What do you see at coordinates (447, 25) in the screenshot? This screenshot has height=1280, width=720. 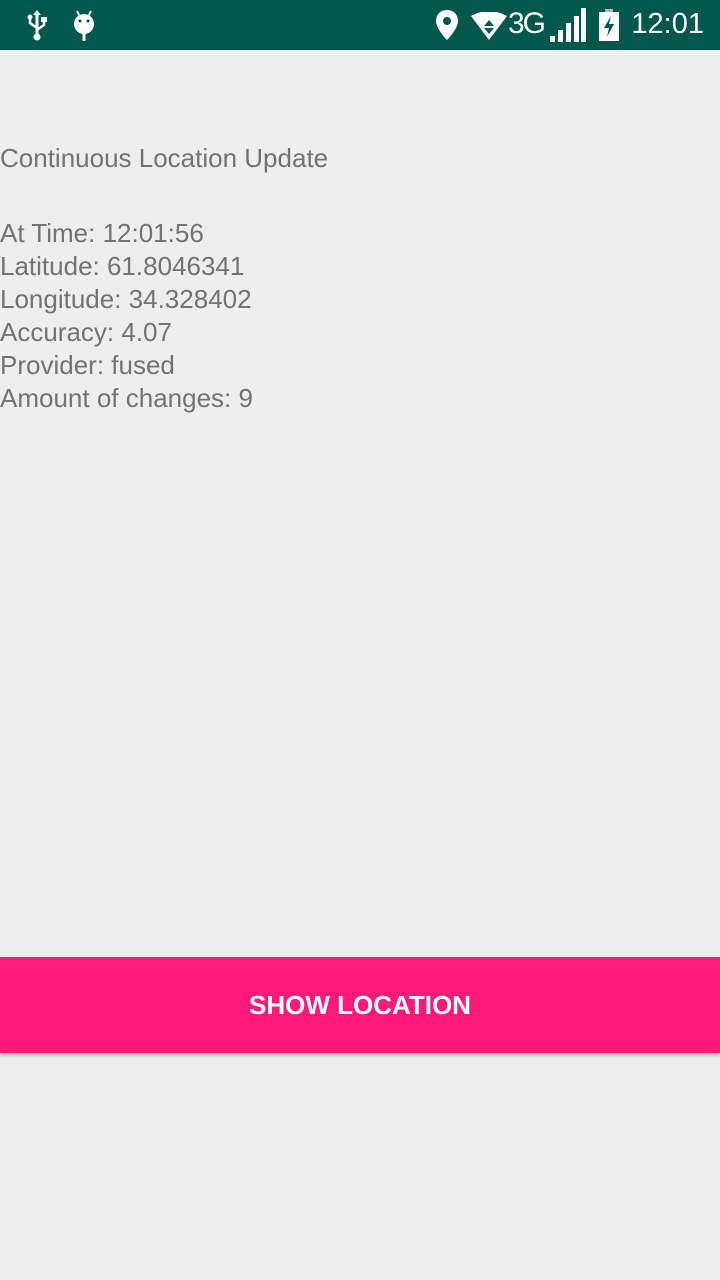 I see `location-pin-icon` at bounding box center [447, 25].